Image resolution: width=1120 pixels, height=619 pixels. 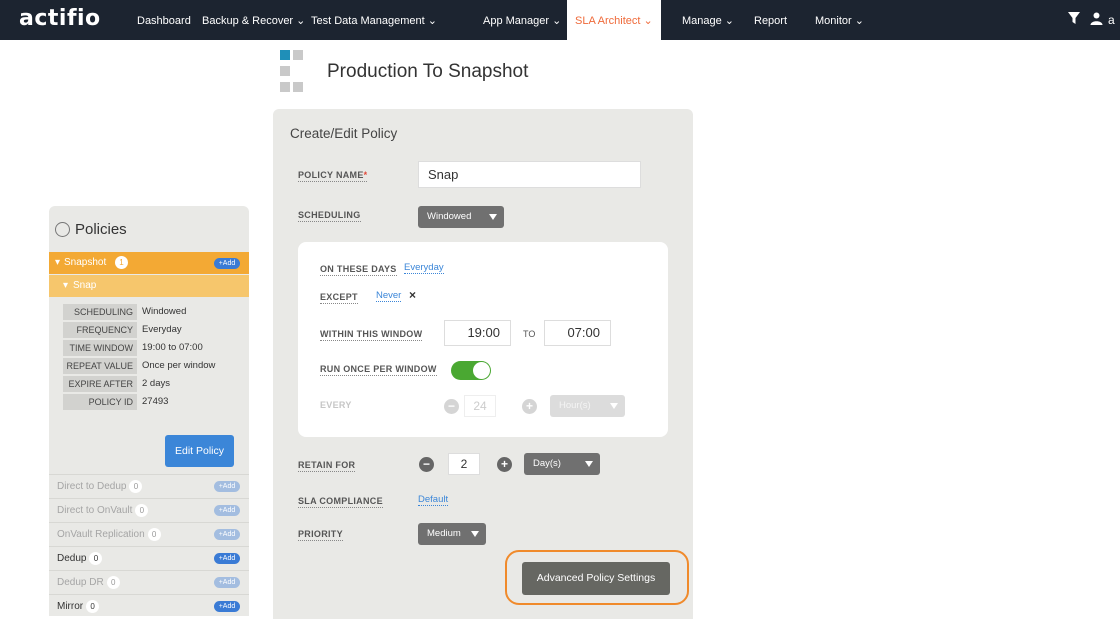 I want to click on detail-policy-id: POLICY ID 27493, so click(x=149, y=403).